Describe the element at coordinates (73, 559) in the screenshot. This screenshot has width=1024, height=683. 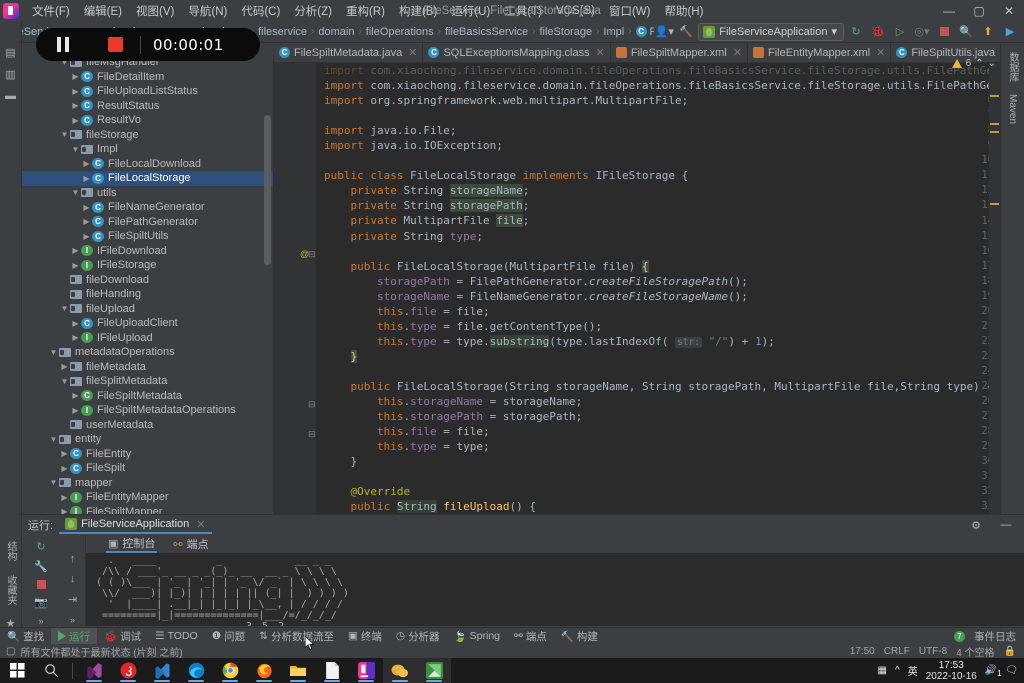
I see `scroll-up-icon: ↑` at that location.